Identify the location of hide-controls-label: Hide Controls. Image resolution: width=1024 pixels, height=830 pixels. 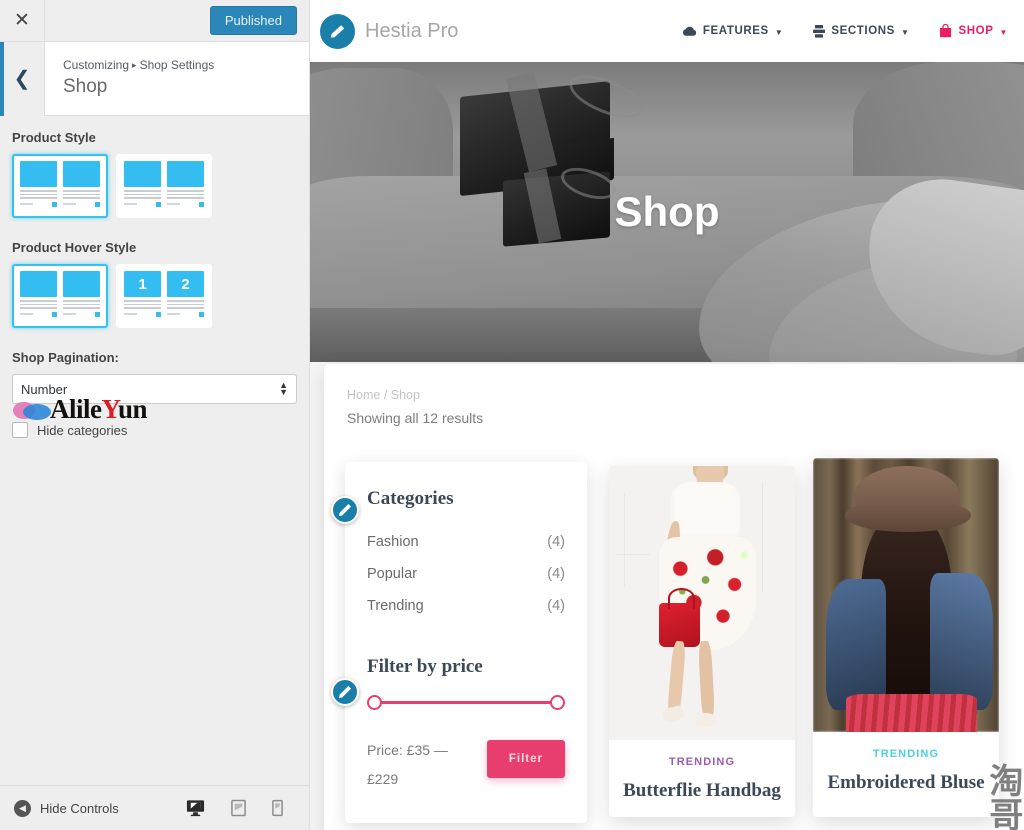
(79, 808).